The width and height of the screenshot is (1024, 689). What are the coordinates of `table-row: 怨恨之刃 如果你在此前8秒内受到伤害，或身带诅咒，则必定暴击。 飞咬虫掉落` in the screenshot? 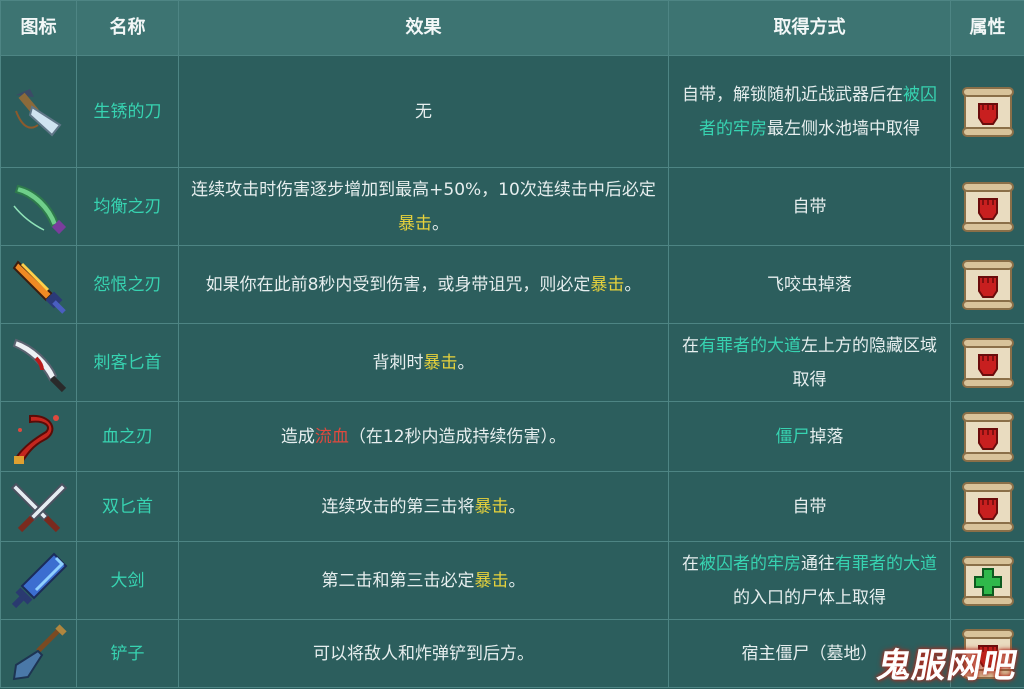 It's located at (512, 284).